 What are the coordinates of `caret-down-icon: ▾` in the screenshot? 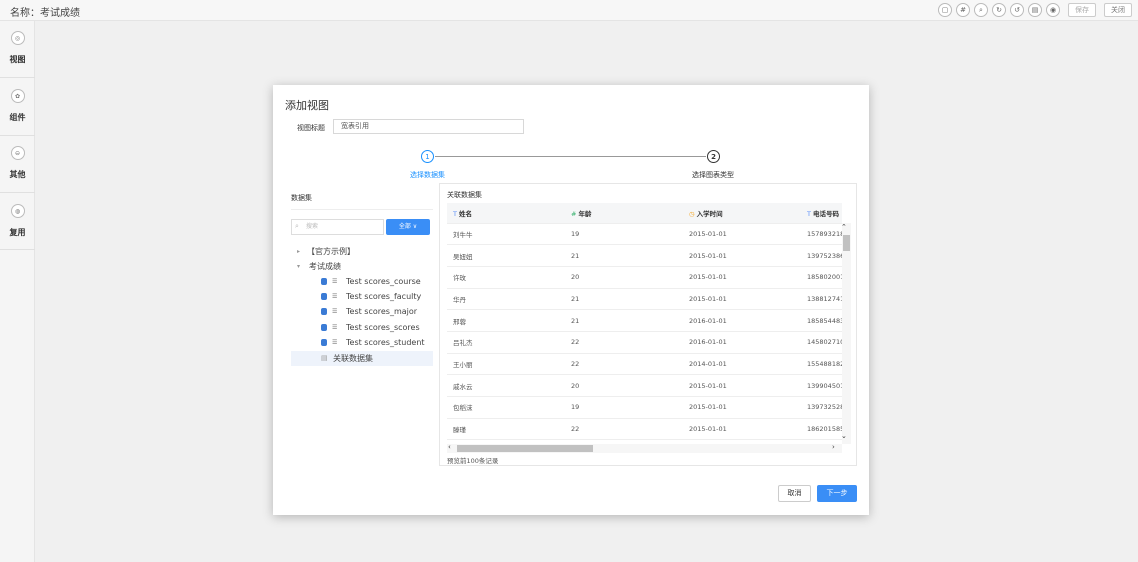 It's located at (298, 266).